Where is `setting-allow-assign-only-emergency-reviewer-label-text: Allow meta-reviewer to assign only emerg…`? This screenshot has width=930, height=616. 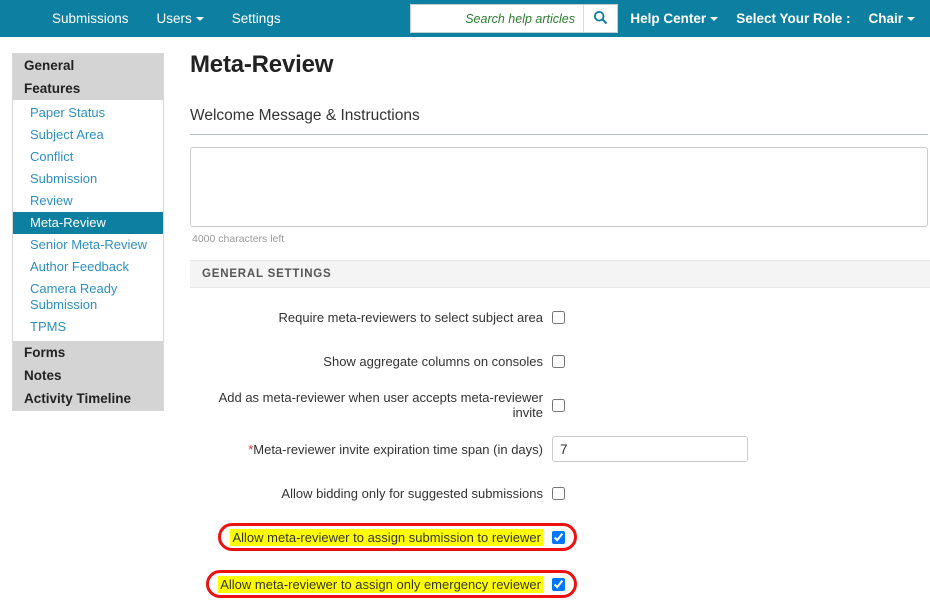
setting-allow-assign-only-emergency-reviewer-label-text: Allow meta-reviewer to assign only emerg… is located at coordinates (380, 584).